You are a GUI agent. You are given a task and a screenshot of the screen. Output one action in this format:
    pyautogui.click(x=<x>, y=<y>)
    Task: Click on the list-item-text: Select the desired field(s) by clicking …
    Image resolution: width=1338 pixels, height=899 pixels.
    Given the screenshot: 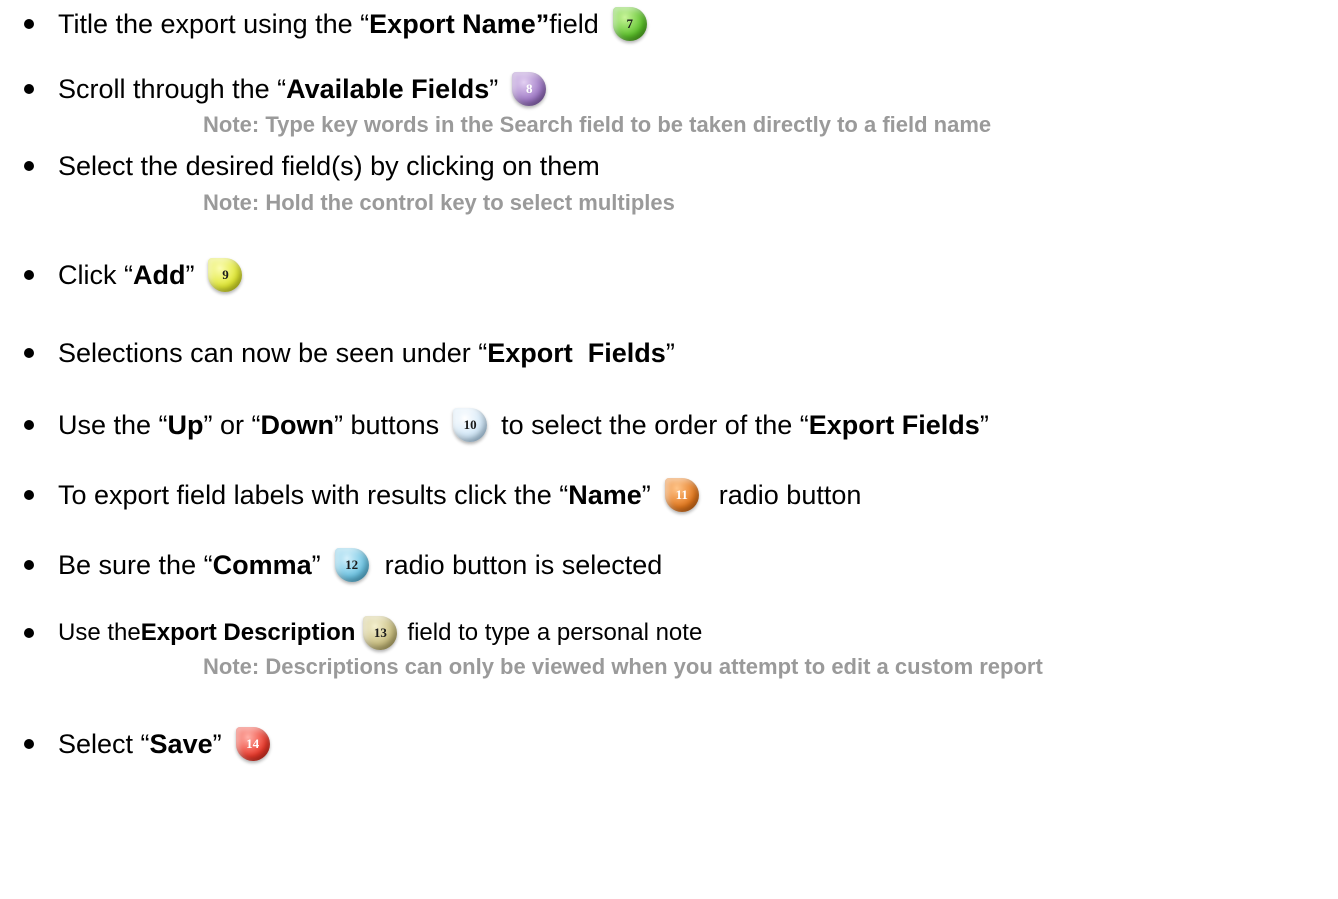 What is the action you would take?
    pyautogui.click(x=329, y=165)
    